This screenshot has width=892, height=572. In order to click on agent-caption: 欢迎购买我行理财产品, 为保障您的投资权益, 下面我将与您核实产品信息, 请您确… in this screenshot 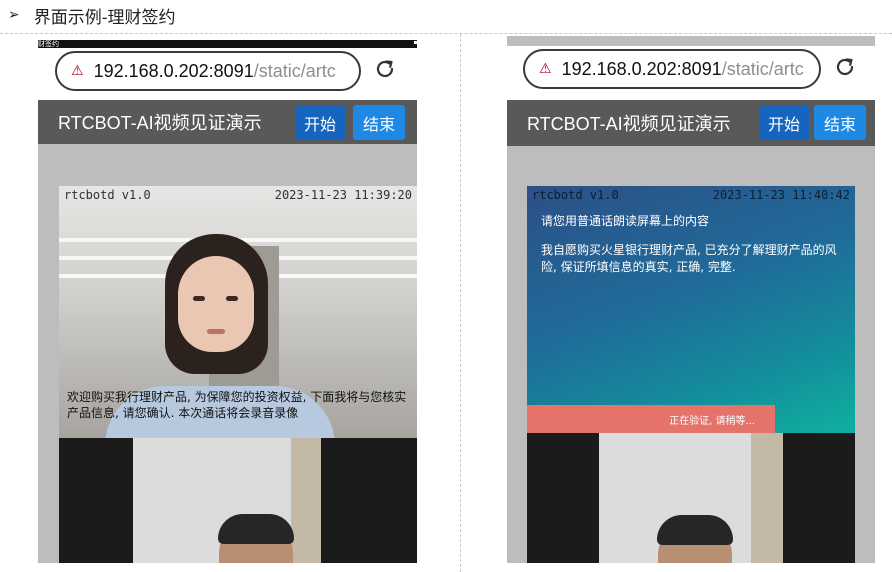, I will do `click(237, 405)`.